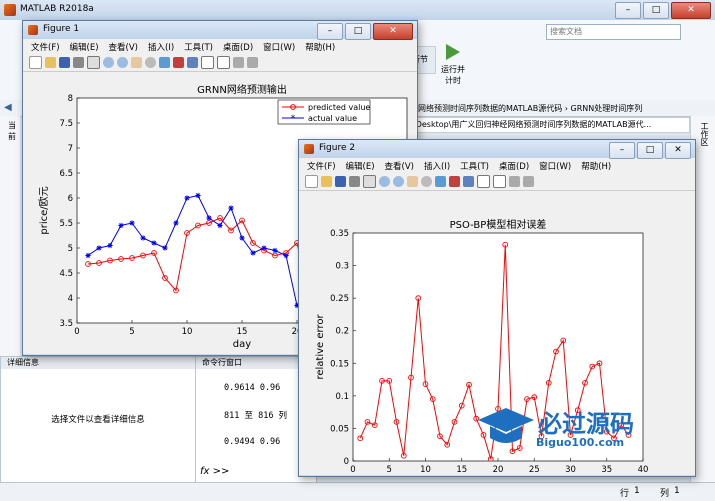  What do you see at coordinates (498, 470) in the screenshot?
I see `x-tick-label: 20` at bounding box center [498, 470].